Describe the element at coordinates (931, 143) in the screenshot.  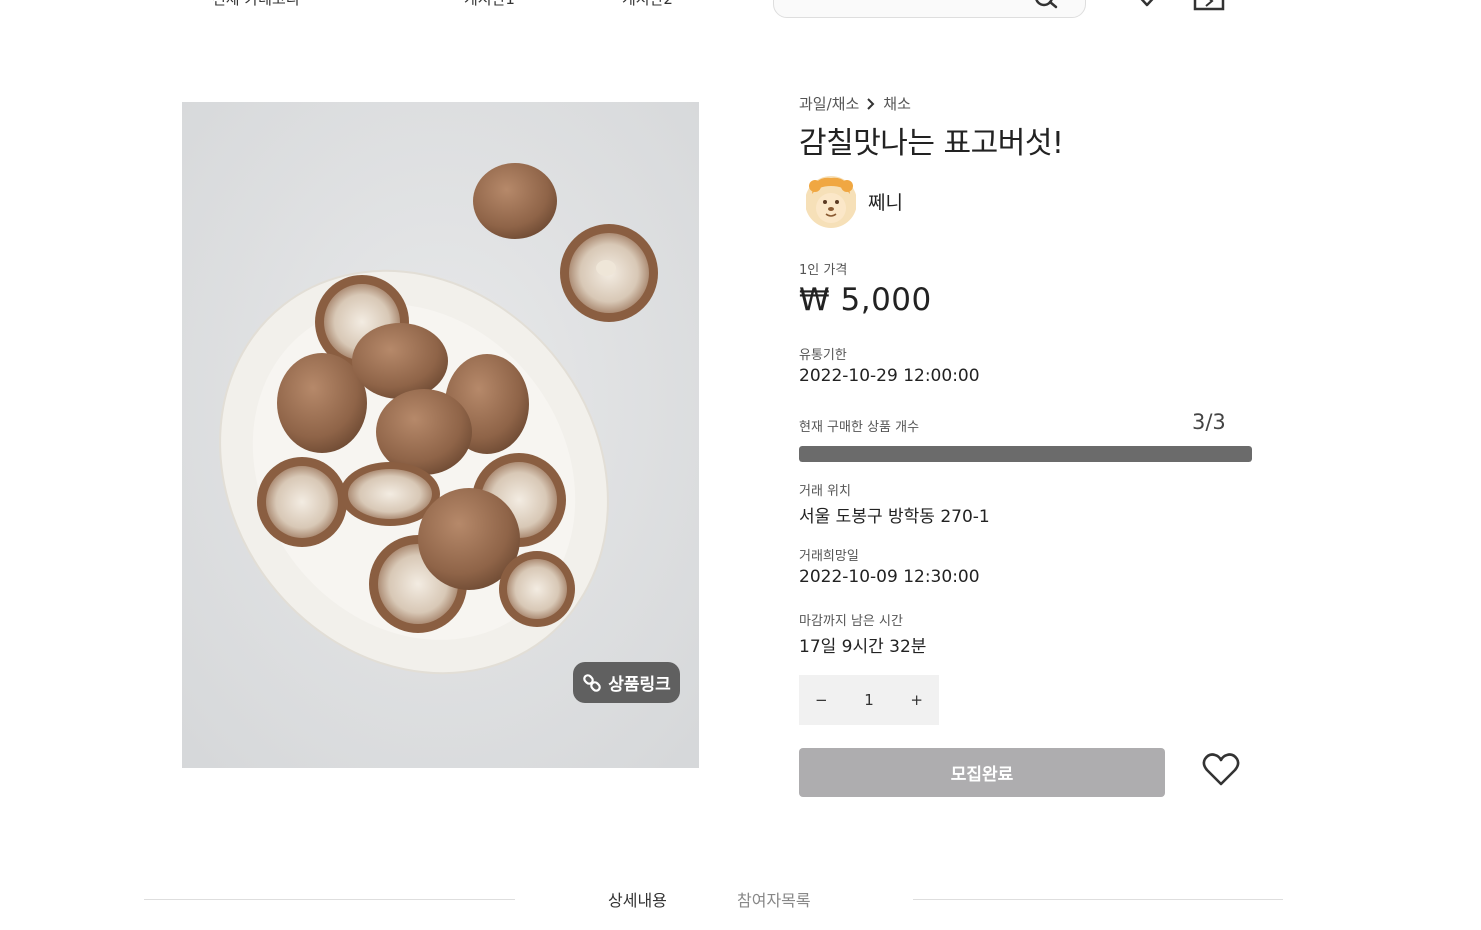
I see `product-title: 감칠맛나는 표고버섯!` at that location.